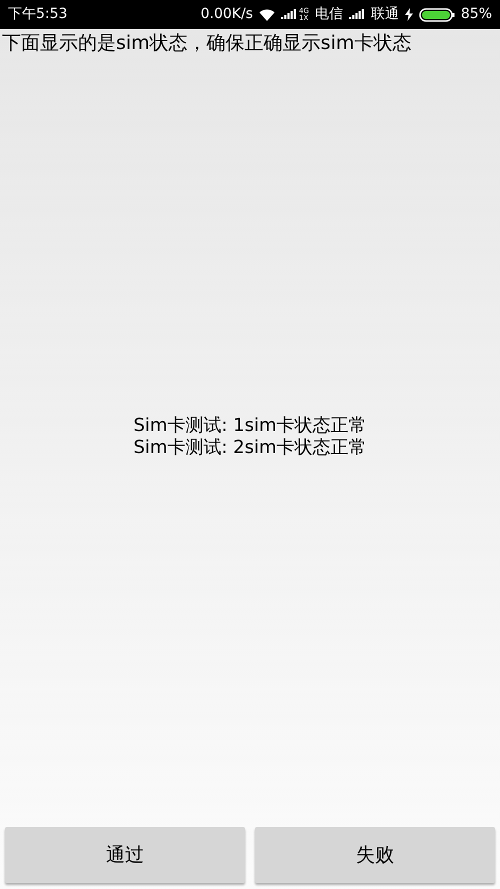 Image resolution: width=500 pixels, height=889 pixels. I want to click on network-speed: 0.00K/s, so click(226, 14).